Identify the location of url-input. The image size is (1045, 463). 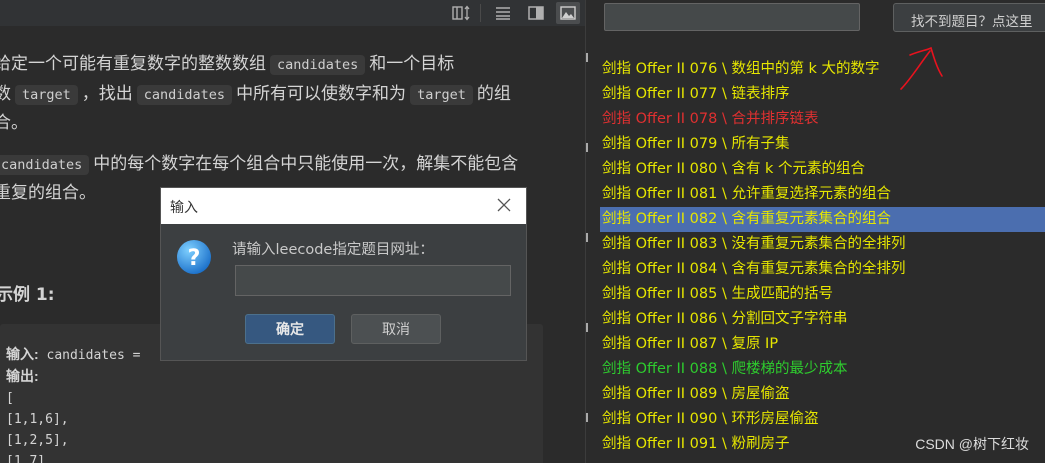
(373, 280).